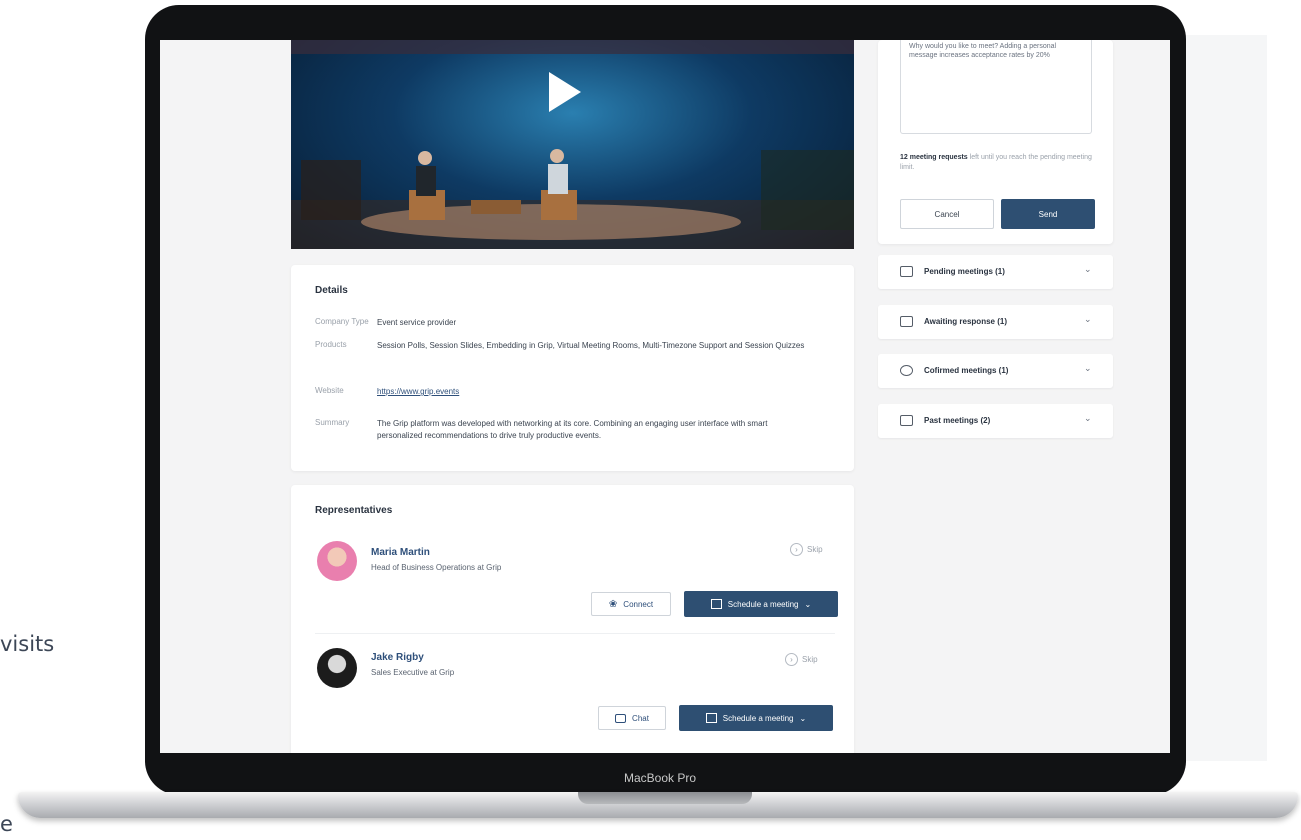 This screenshot has height=840, width=1301. Describe the element at coordinates (27, 644) in the screenshot. I see `side-text-visits: visits` at that location.